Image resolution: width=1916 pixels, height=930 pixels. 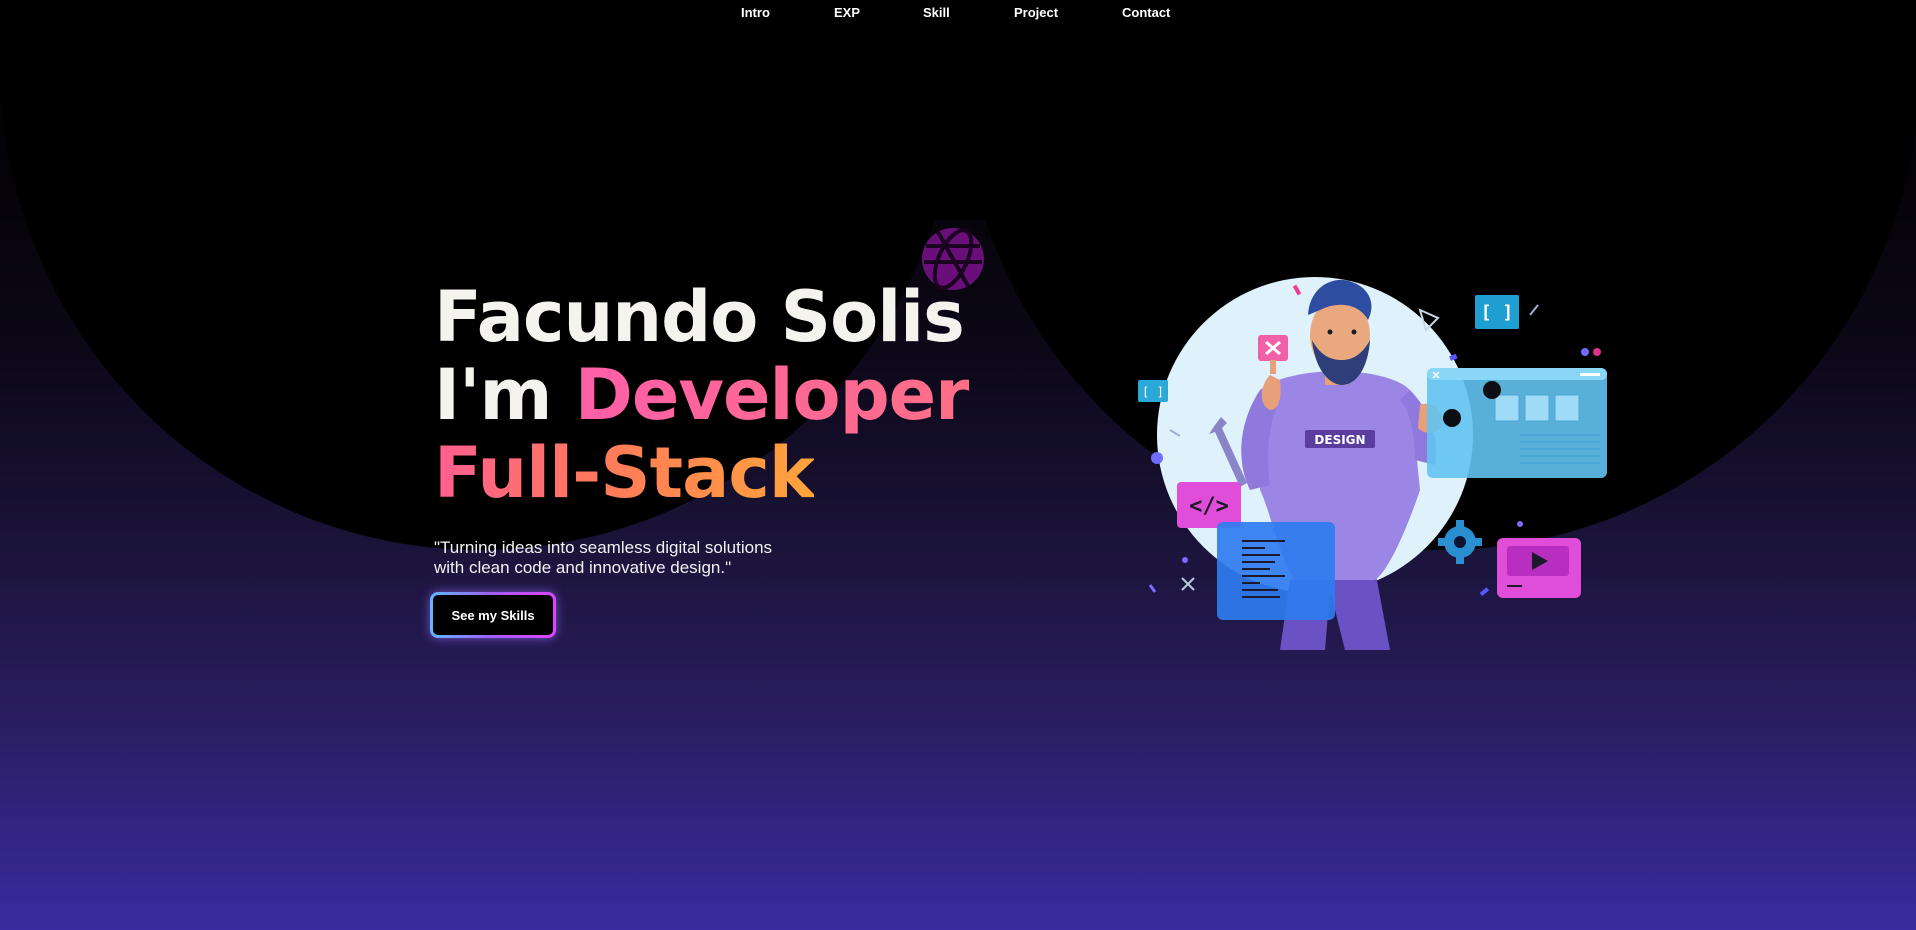 What do you see at coordinates (772, 395) in the screenshot?
I see `hero-role: Developer` at bounding box center [772, 395].